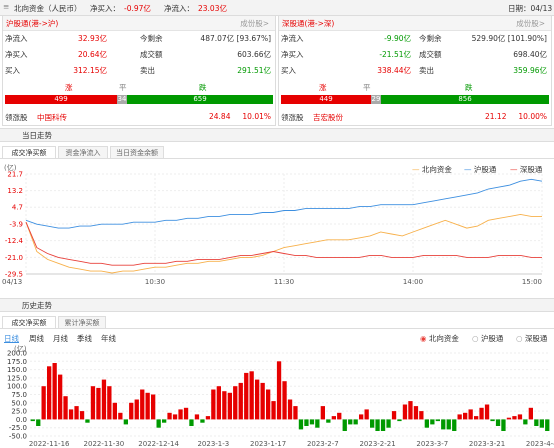 This screenshot has height=448, width=554. I want to click on y-tick-label: 0.0, so click(21, 420).